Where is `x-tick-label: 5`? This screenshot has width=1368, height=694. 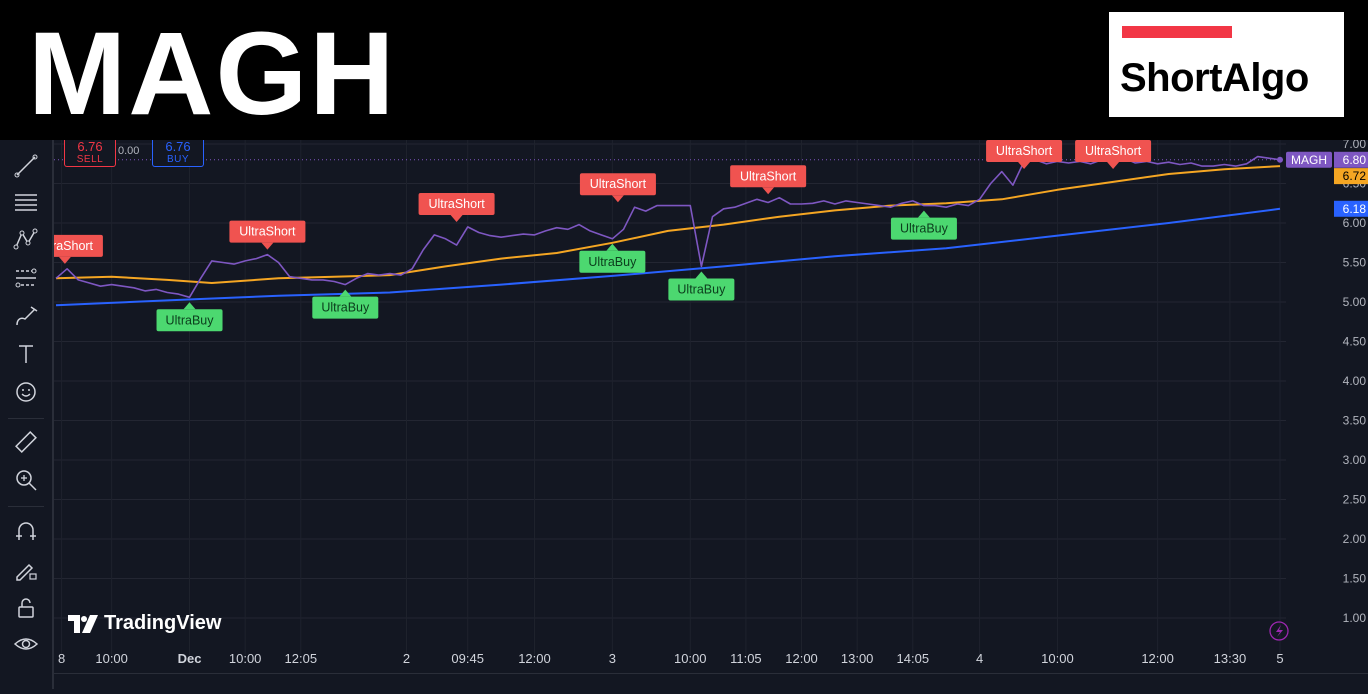
x-tick-label: 5 is located at coordinates (1279, 658).